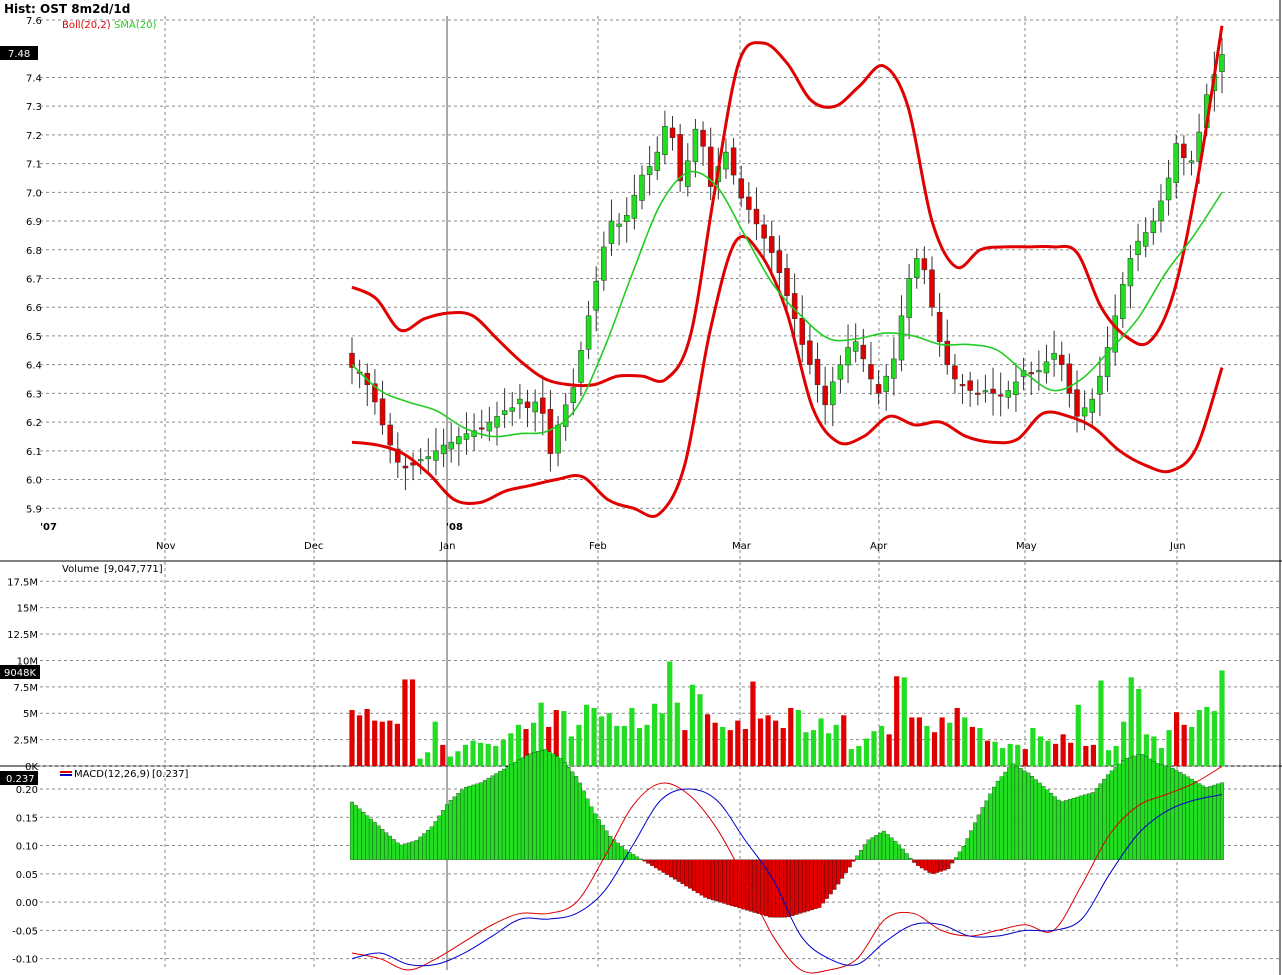 Image resolution: width=1282 pixels, height=975 pixels. I want to click on volume-tick-label: 15M, so click(27, 609).